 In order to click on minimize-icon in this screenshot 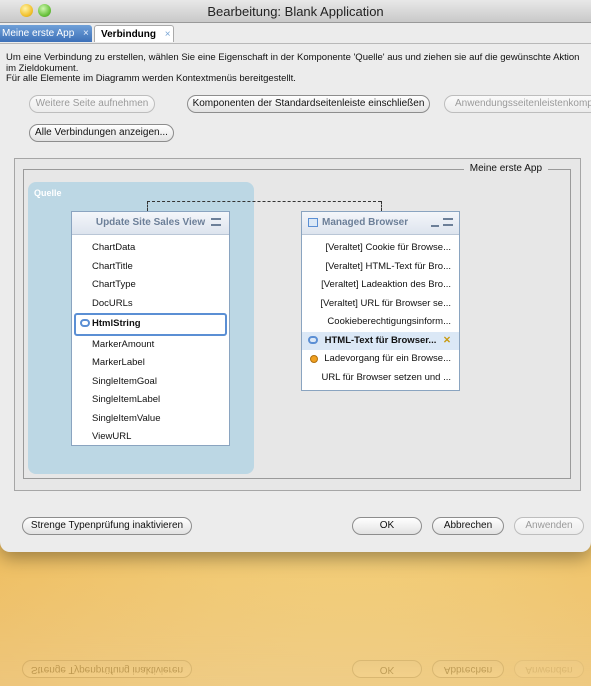, I will do `click(435, 226)`.